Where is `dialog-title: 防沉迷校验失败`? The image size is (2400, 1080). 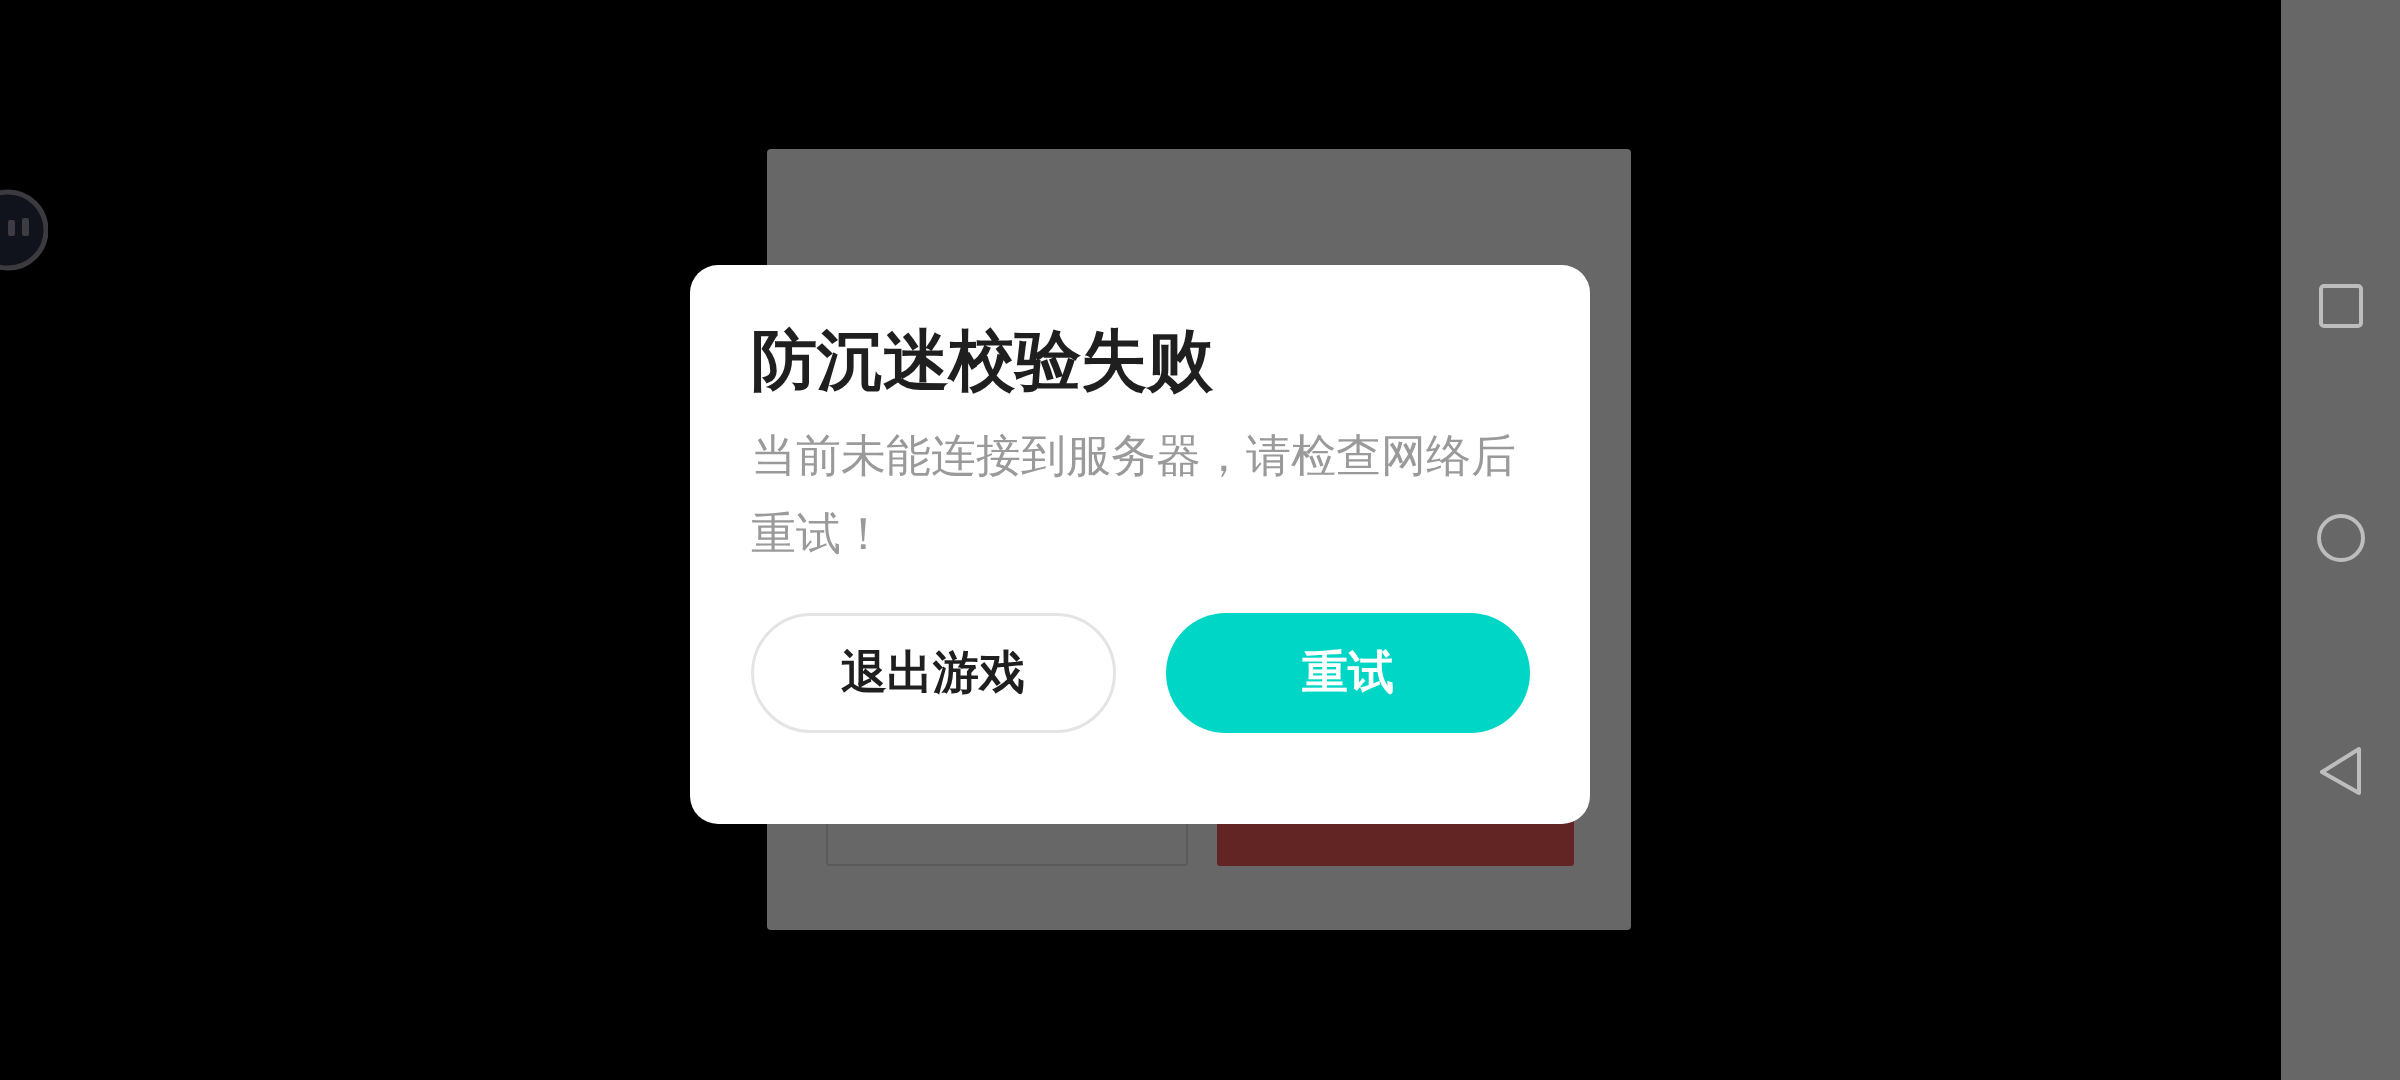
dialog-title: 防沉迷校验失败 is located at coordinates (982, 361).